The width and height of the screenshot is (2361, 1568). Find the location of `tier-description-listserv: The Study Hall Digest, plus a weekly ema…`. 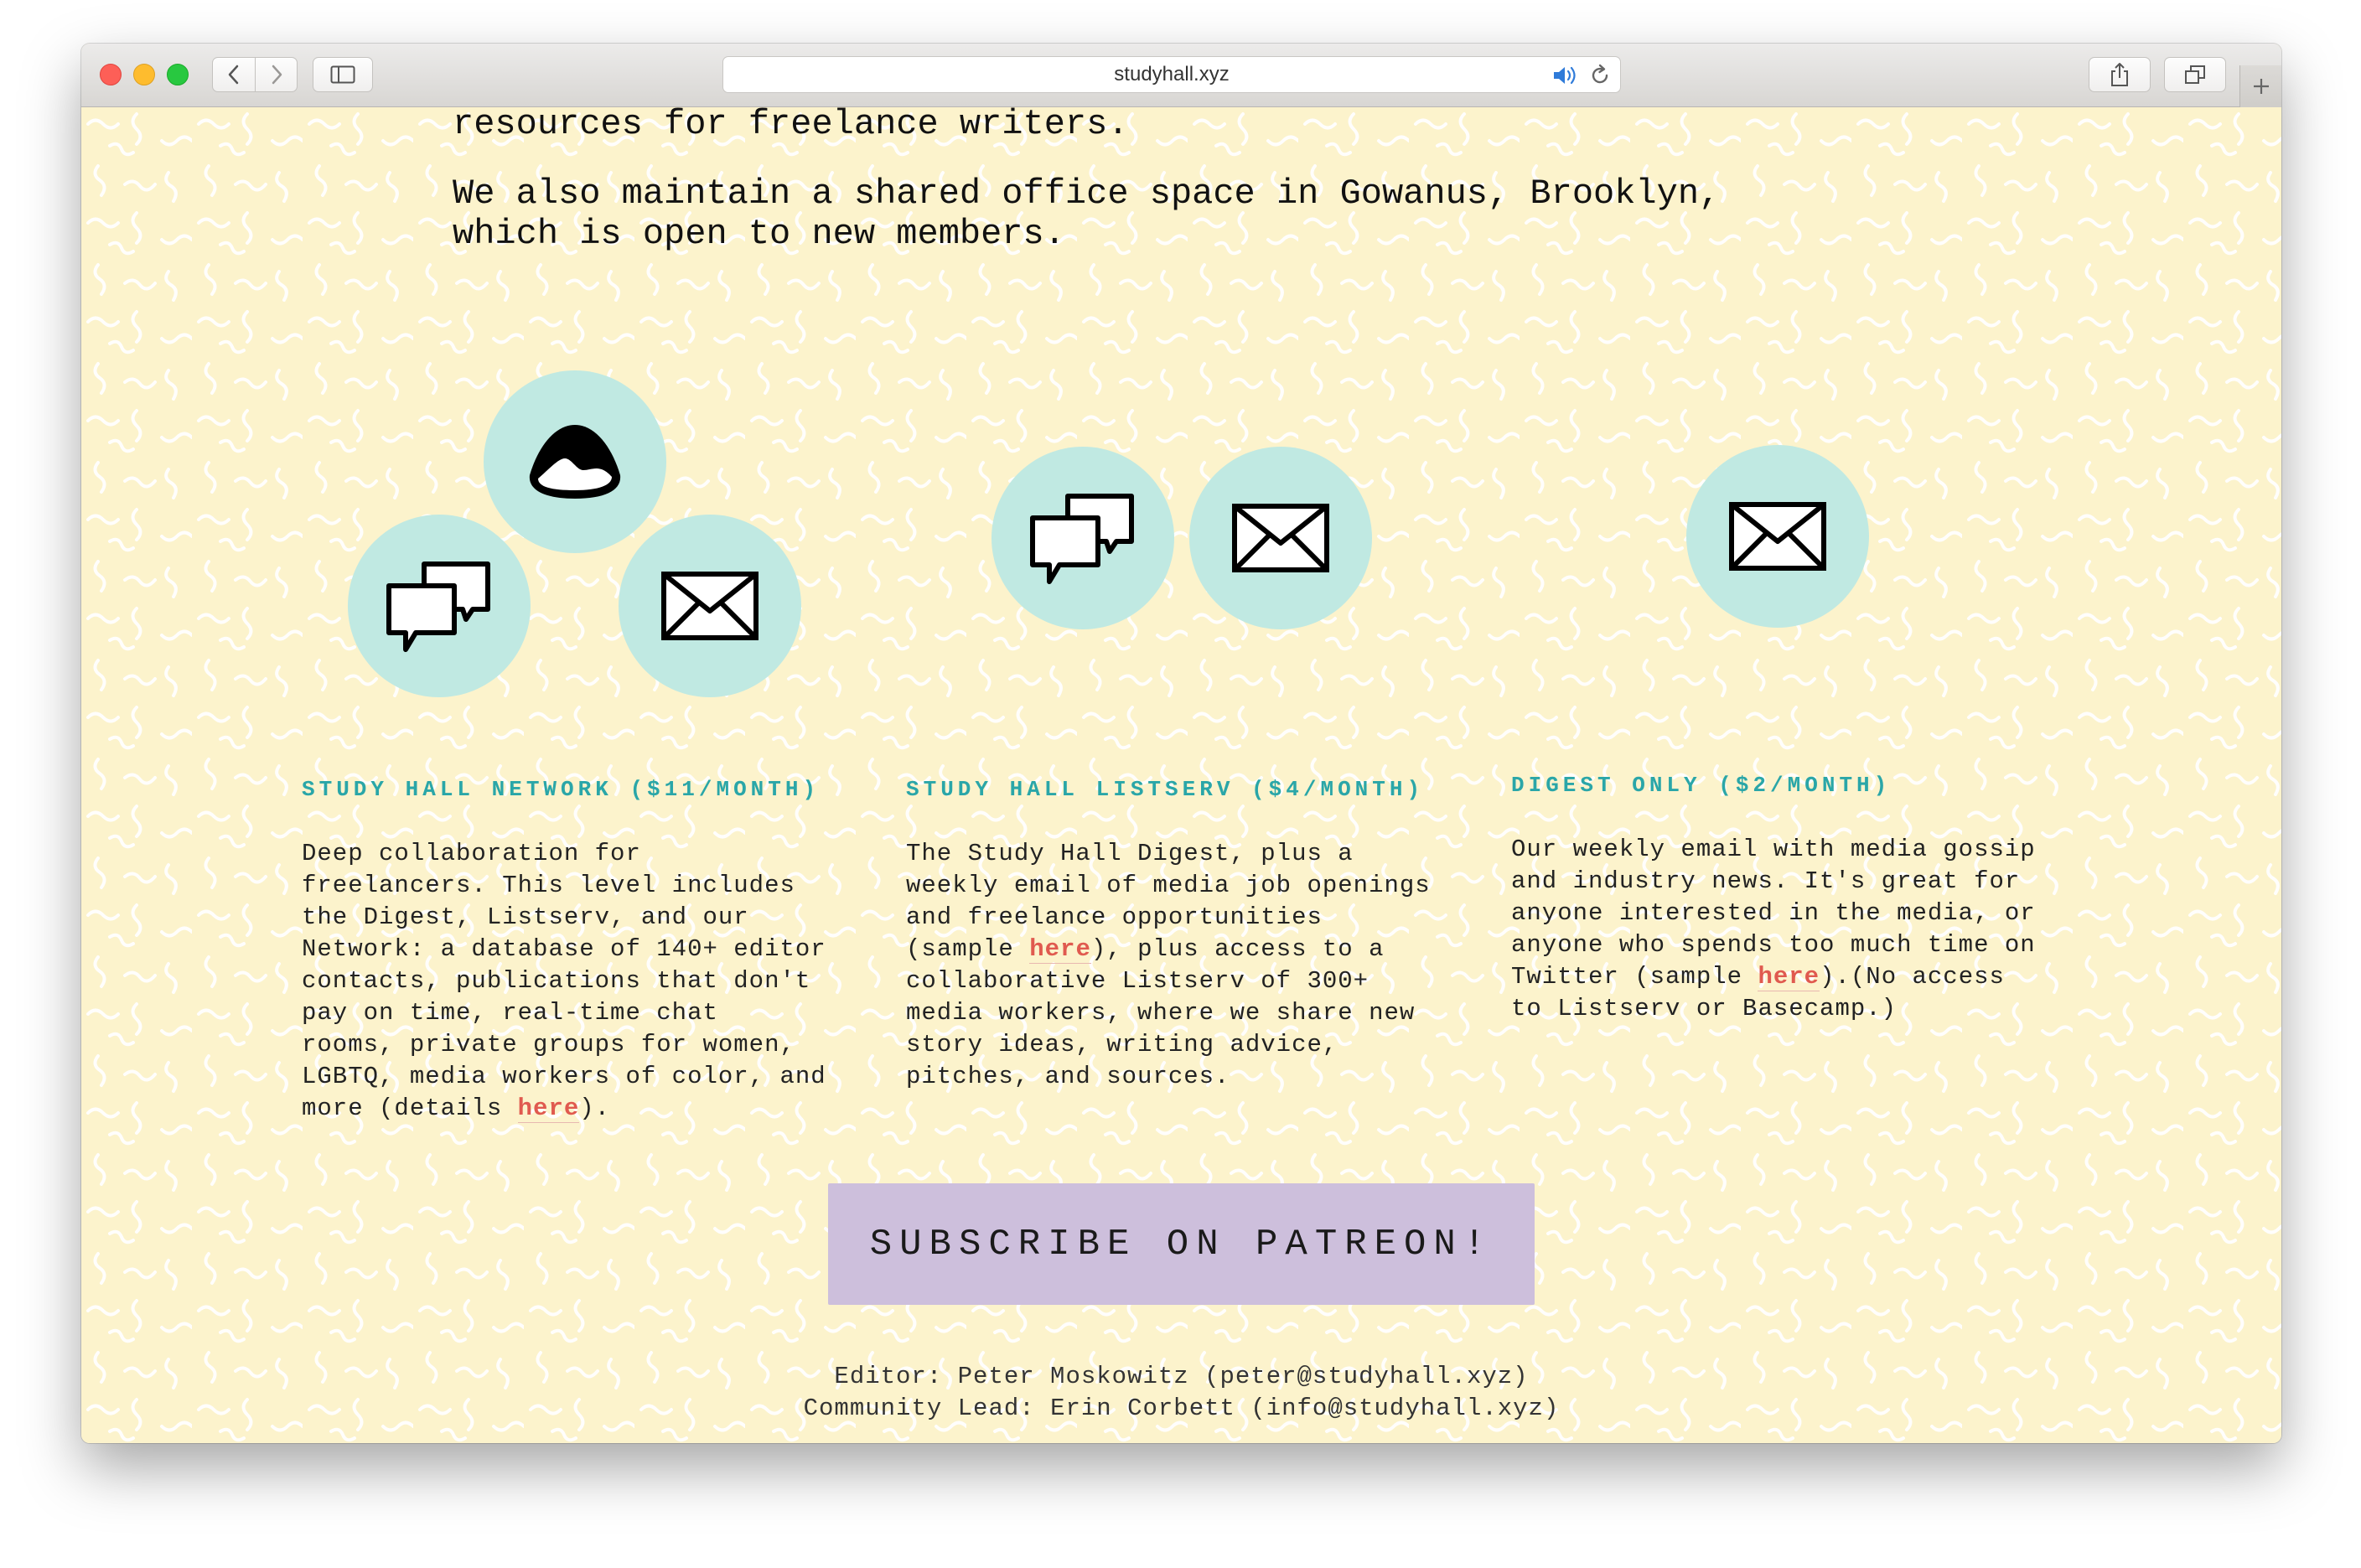

tier-description-listserv: The Study Hall Digest, plus a weekly ema… is located at coordinates (1169, 965).